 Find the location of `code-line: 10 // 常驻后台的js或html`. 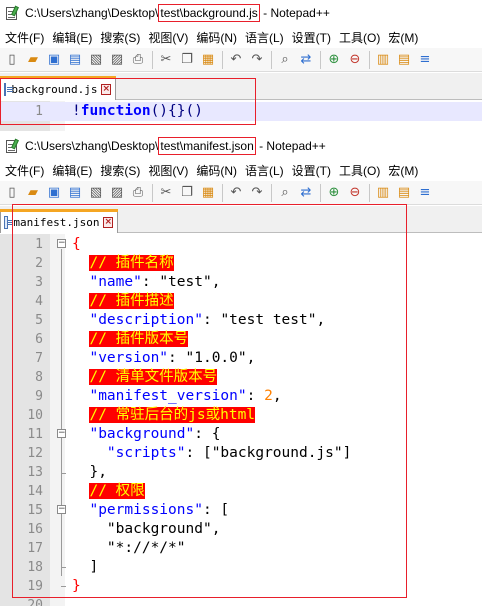

code-line: 10 // 常驻后台的js或html is located at coordinates (241, 415).